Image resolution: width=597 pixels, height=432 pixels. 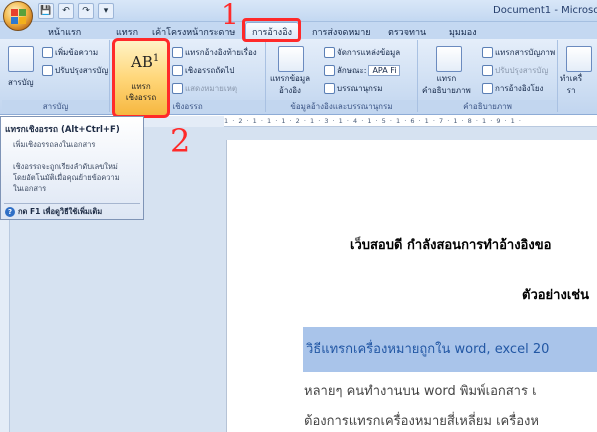 I want to click on toc-group-label: สารบัญ, so click(x=55, y=106).